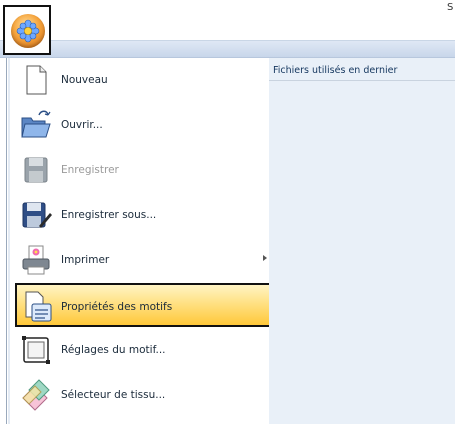 Image resolution: width=455 pixels, height=424 pixels. I want to click on menu-item-new: Nouveau, so click(143, 80).